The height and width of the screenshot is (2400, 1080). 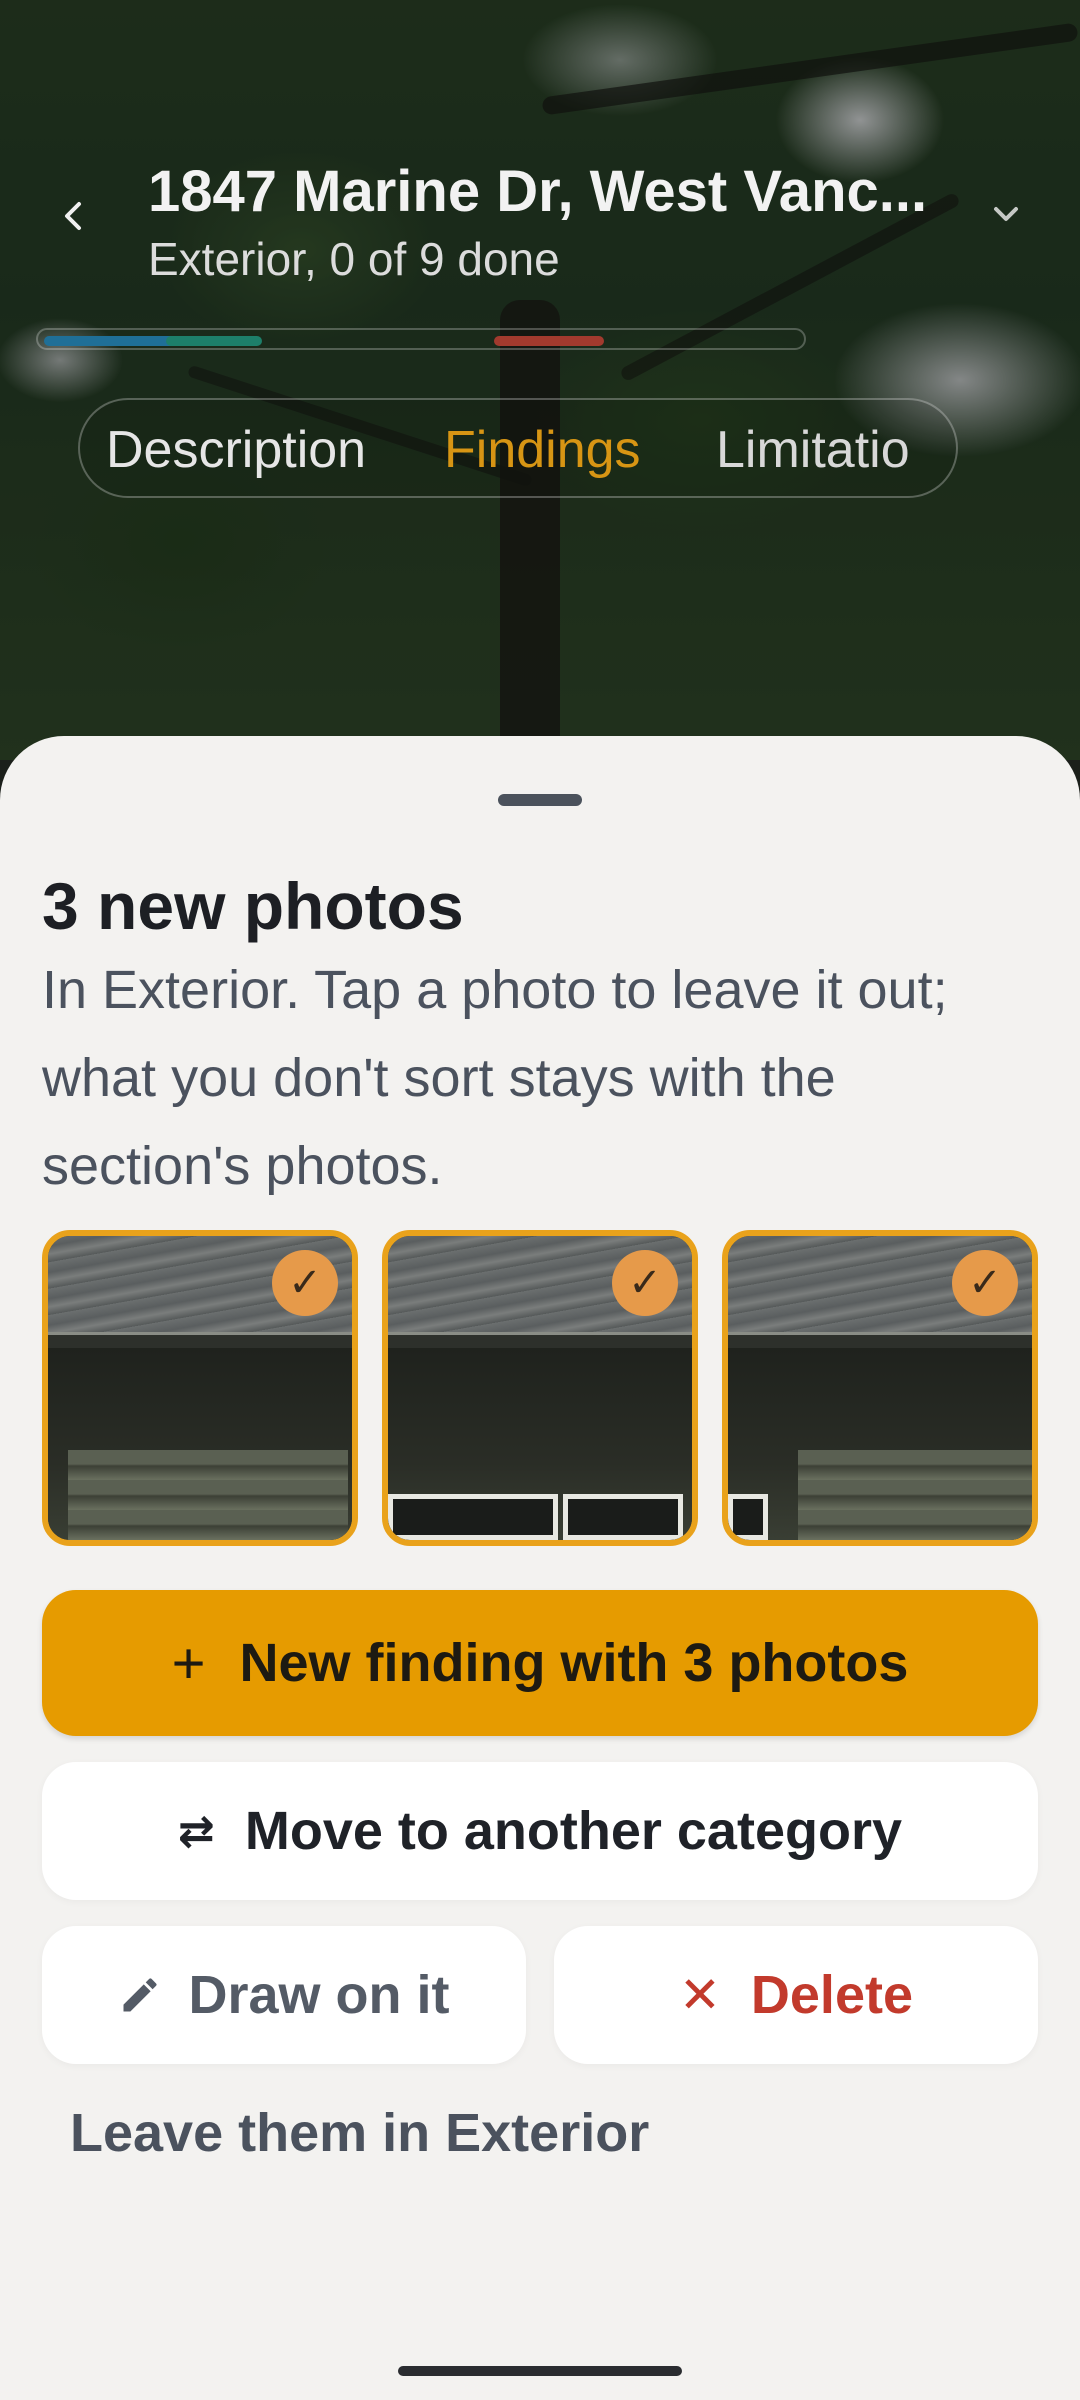 What do you see at coordinates (319, 1995) in the screenshot?
I see `draw-label: Draw on it` at bounding box center [319, 1995].